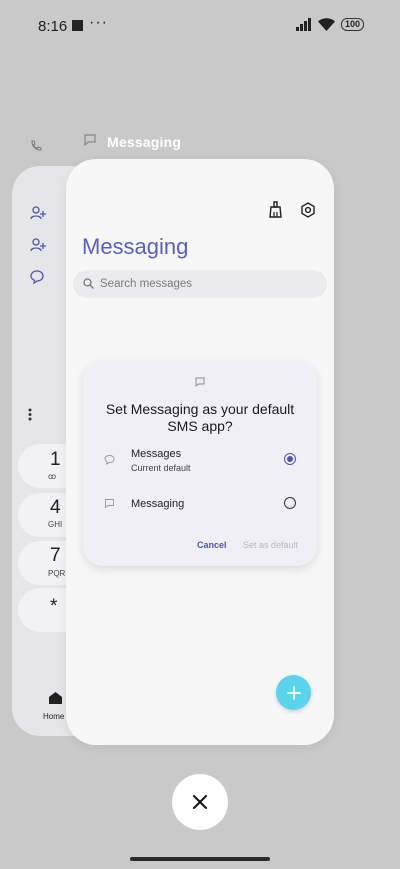  I want to click on message-icon, so click(200, 382).